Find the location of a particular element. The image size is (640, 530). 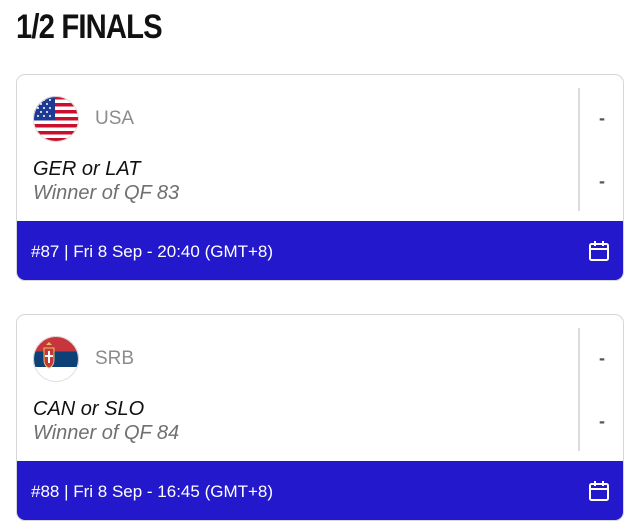

page-title: 1/2 FINALS is located at coordinates (89, 27).